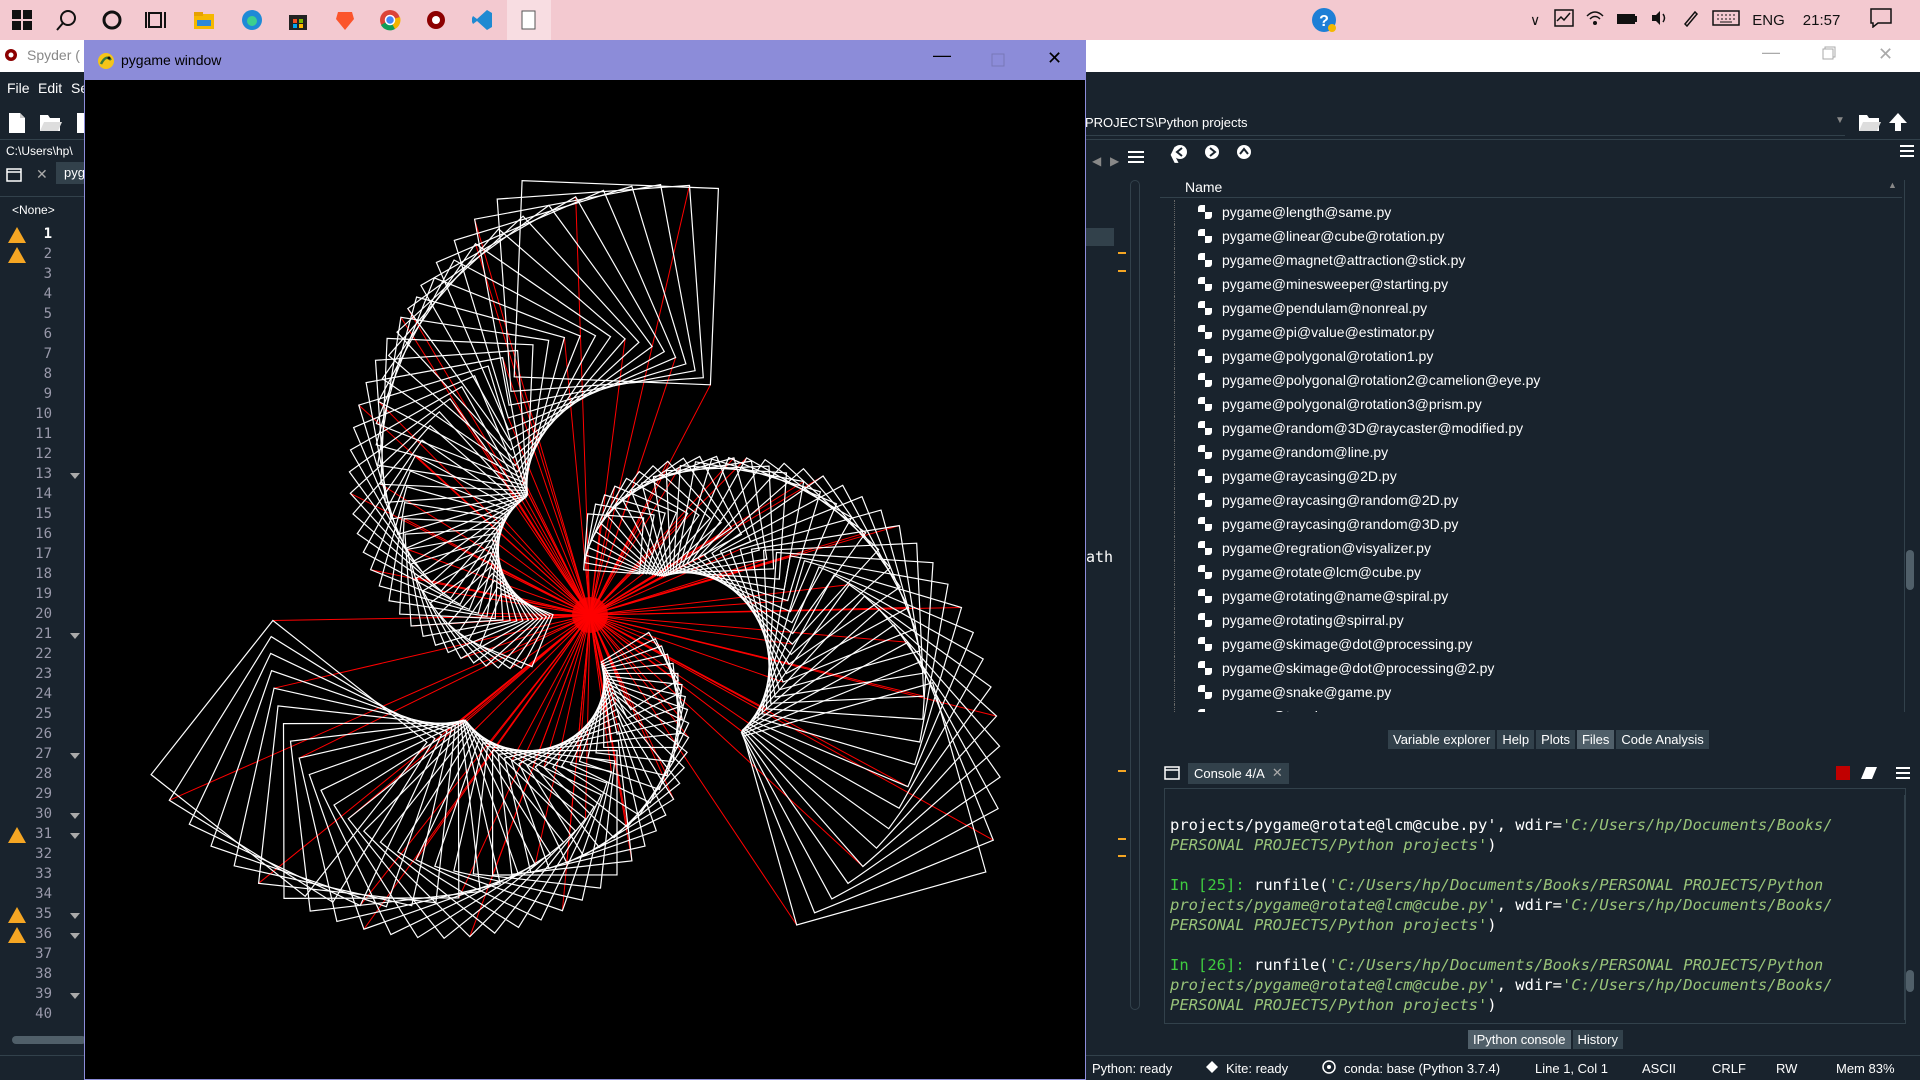 The width and height of the screenshot is (1920, 1080). What do you see at coordinates (1054, 58) in the screenshot?
I see `pygame-close-button: ✕` at bounding box center [1054, 58].